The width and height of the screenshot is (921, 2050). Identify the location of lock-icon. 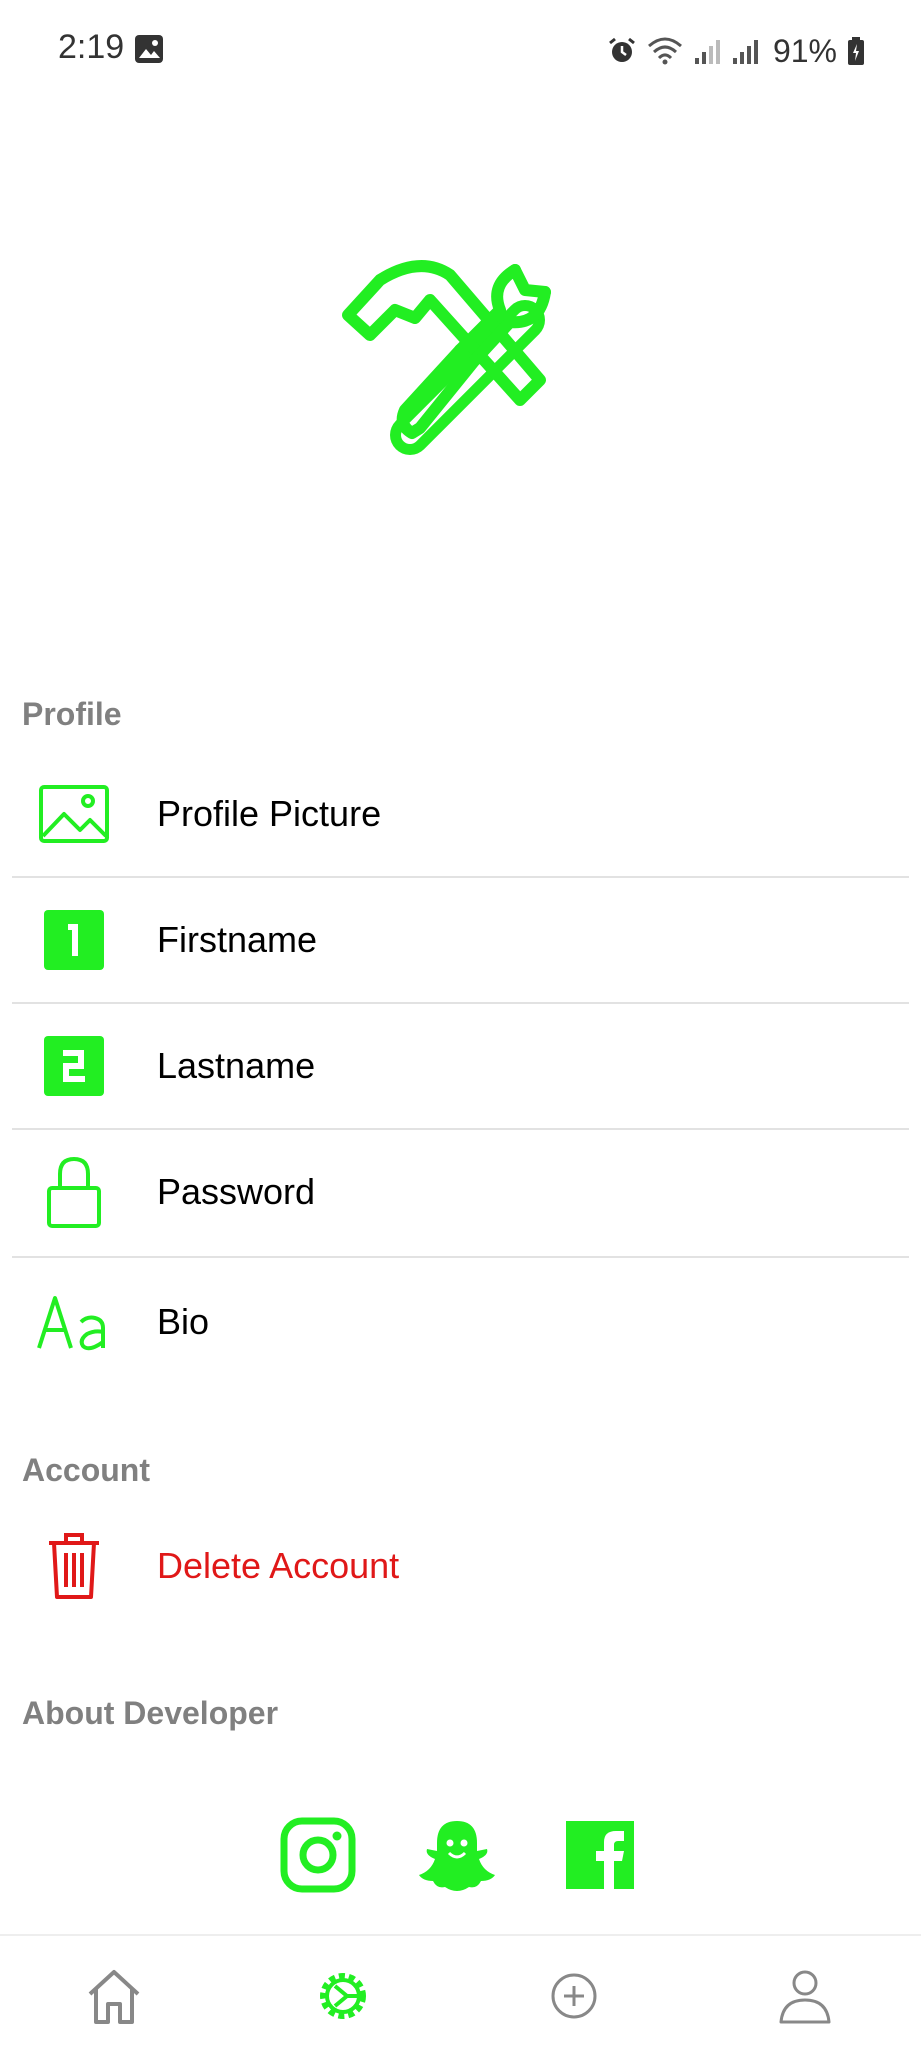
(74, 1192).